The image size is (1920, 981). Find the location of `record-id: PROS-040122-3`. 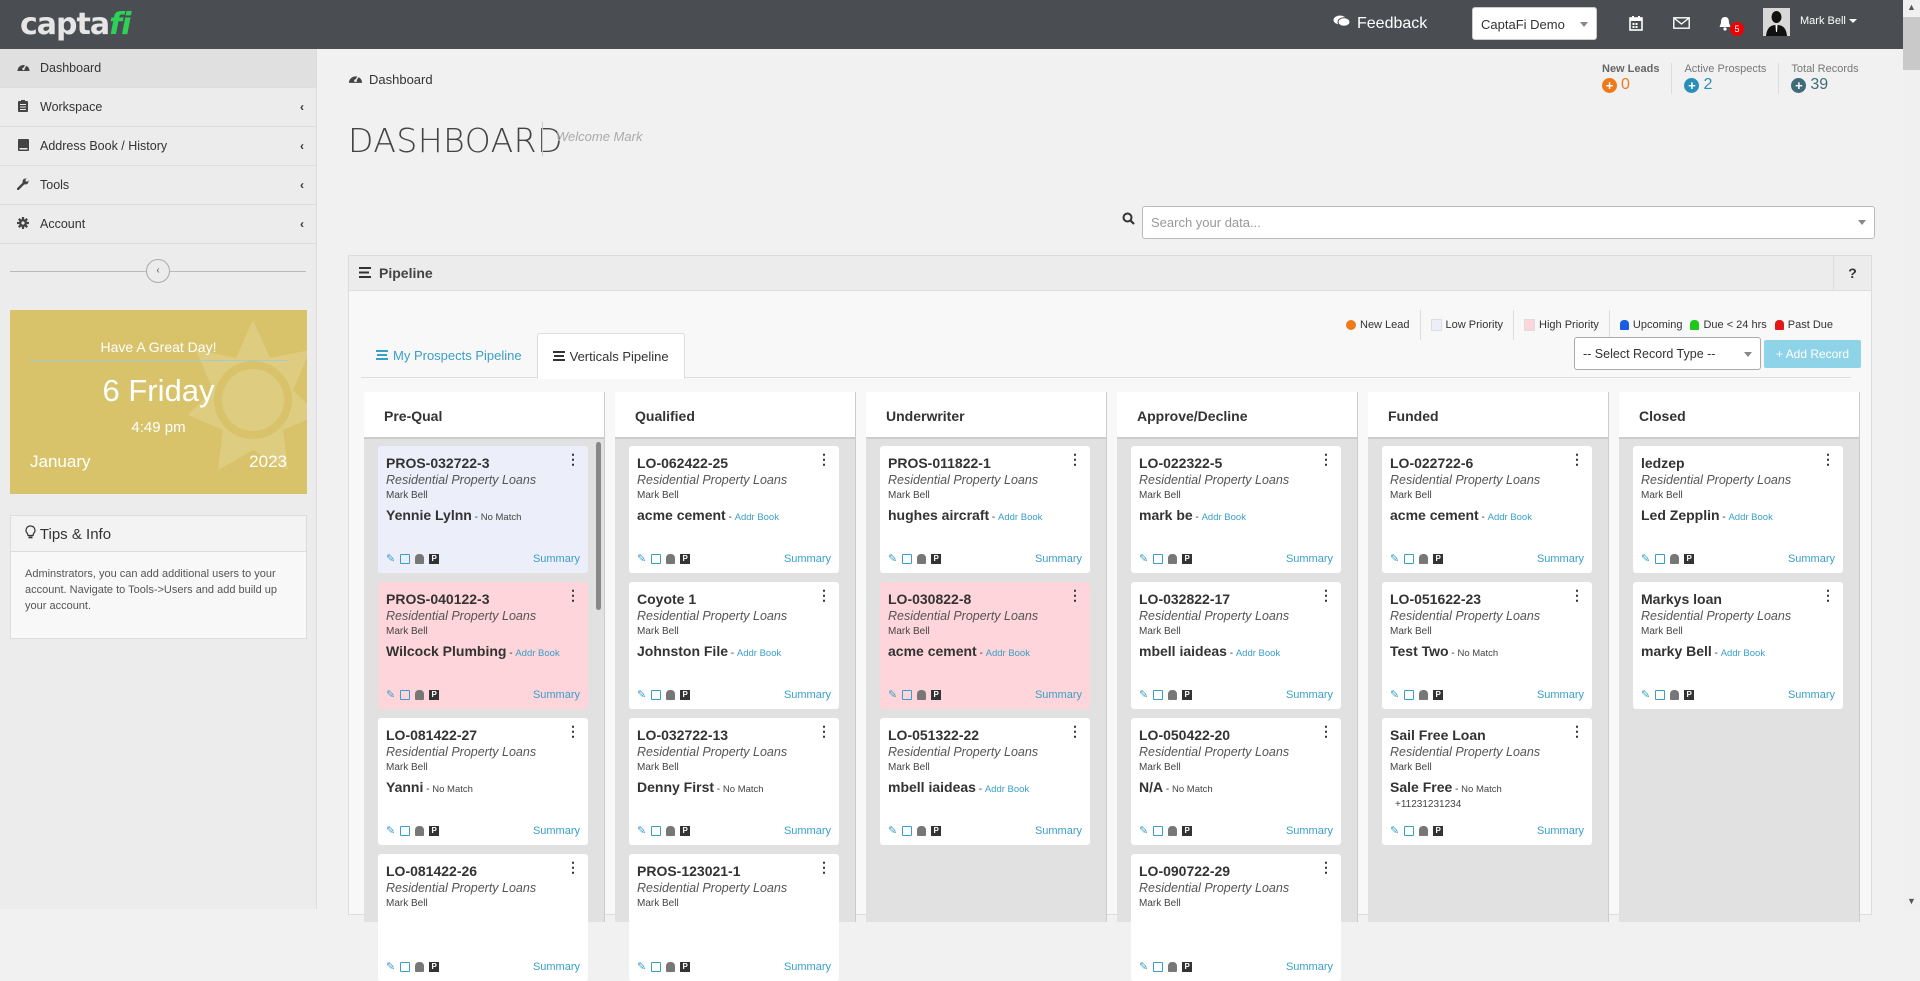

record-id: PROS-040122-3 is located at coordinates (483, 599).